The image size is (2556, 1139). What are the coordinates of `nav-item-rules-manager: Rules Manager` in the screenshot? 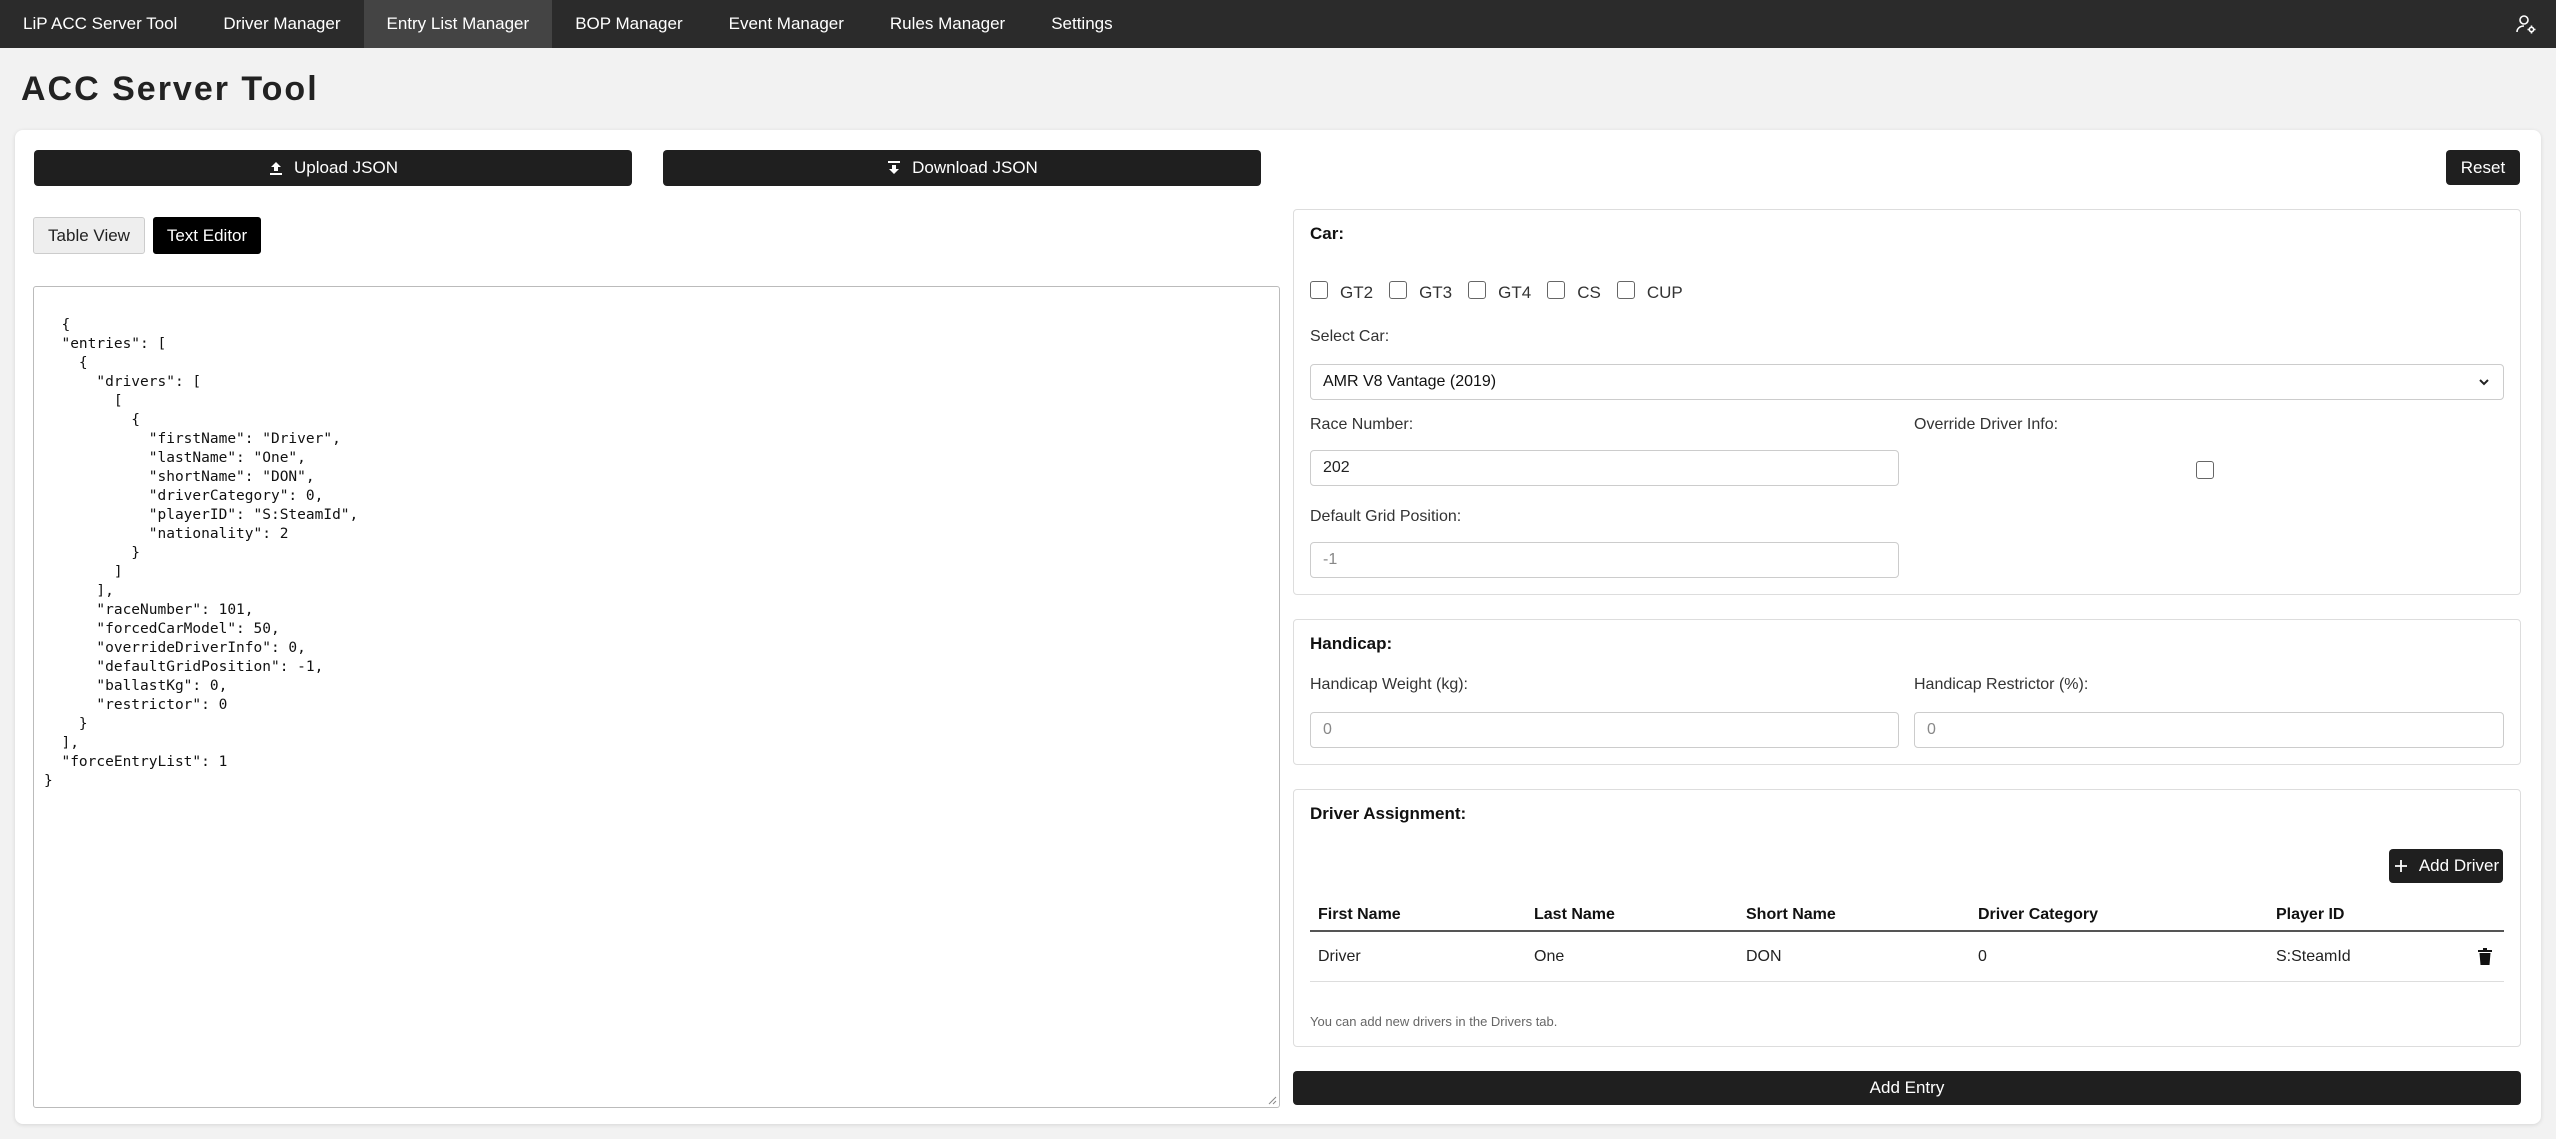 It's located at (947, 24).